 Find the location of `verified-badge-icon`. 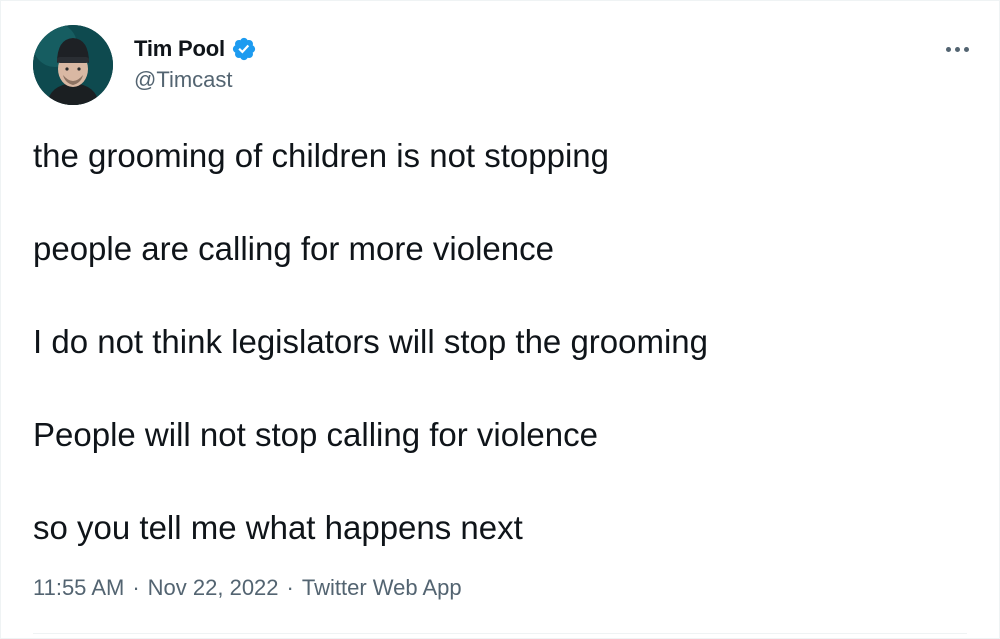

verified-badge-icon is located at coordinates (244, 49).